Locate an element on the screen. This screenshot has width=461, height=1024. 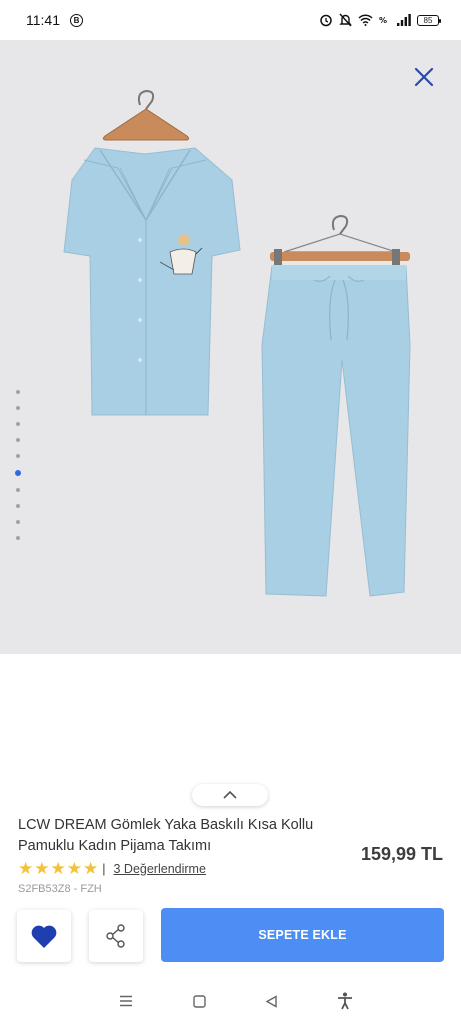
chevron-up-icon is located at coordinates (230, 794).